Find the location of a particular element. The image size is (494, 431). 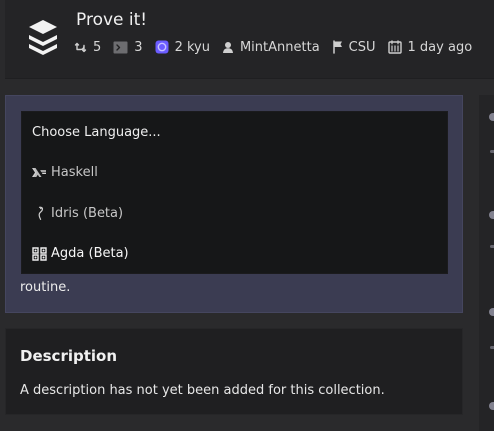

language-option-haskell: Haskell is located at coordinates (65, 172).